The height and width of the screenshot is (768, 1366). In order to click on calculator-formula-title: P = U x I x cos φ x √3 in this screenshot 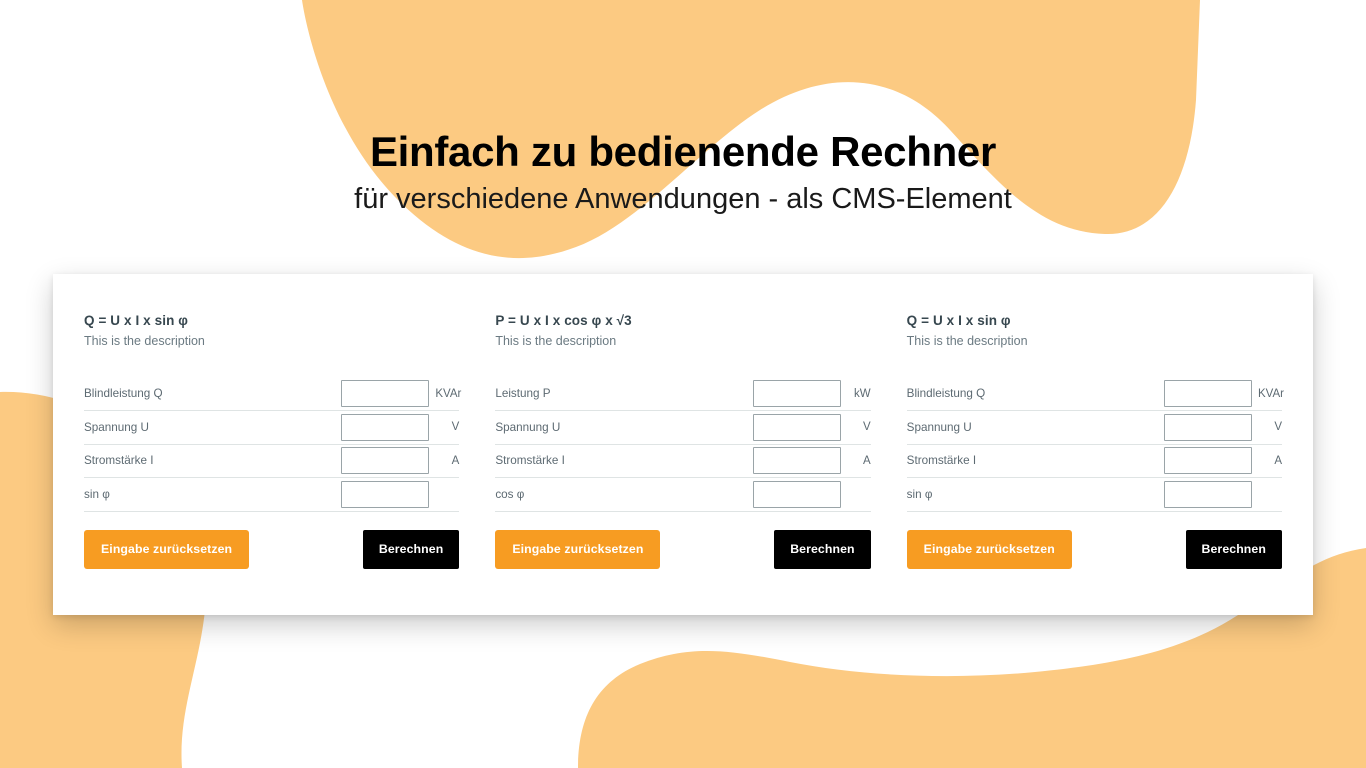, I will do `click(563, 320)`.